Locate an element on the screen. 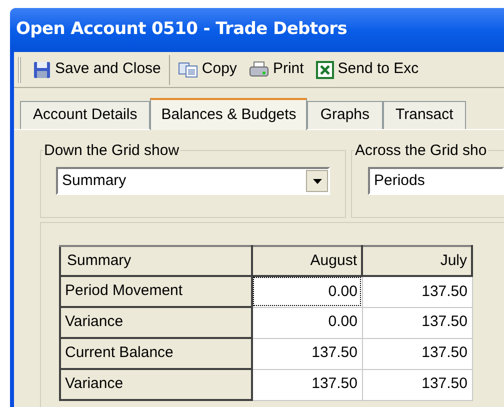 This screenshot has width=504, height=407. column-header: Summary is located at coordinates (156, 261).